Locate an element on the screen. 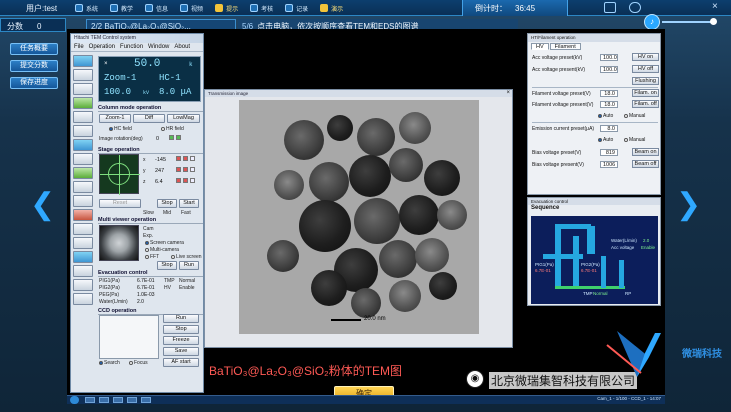  filament-off-button: Filam. off is located at coordinates (645, 104).